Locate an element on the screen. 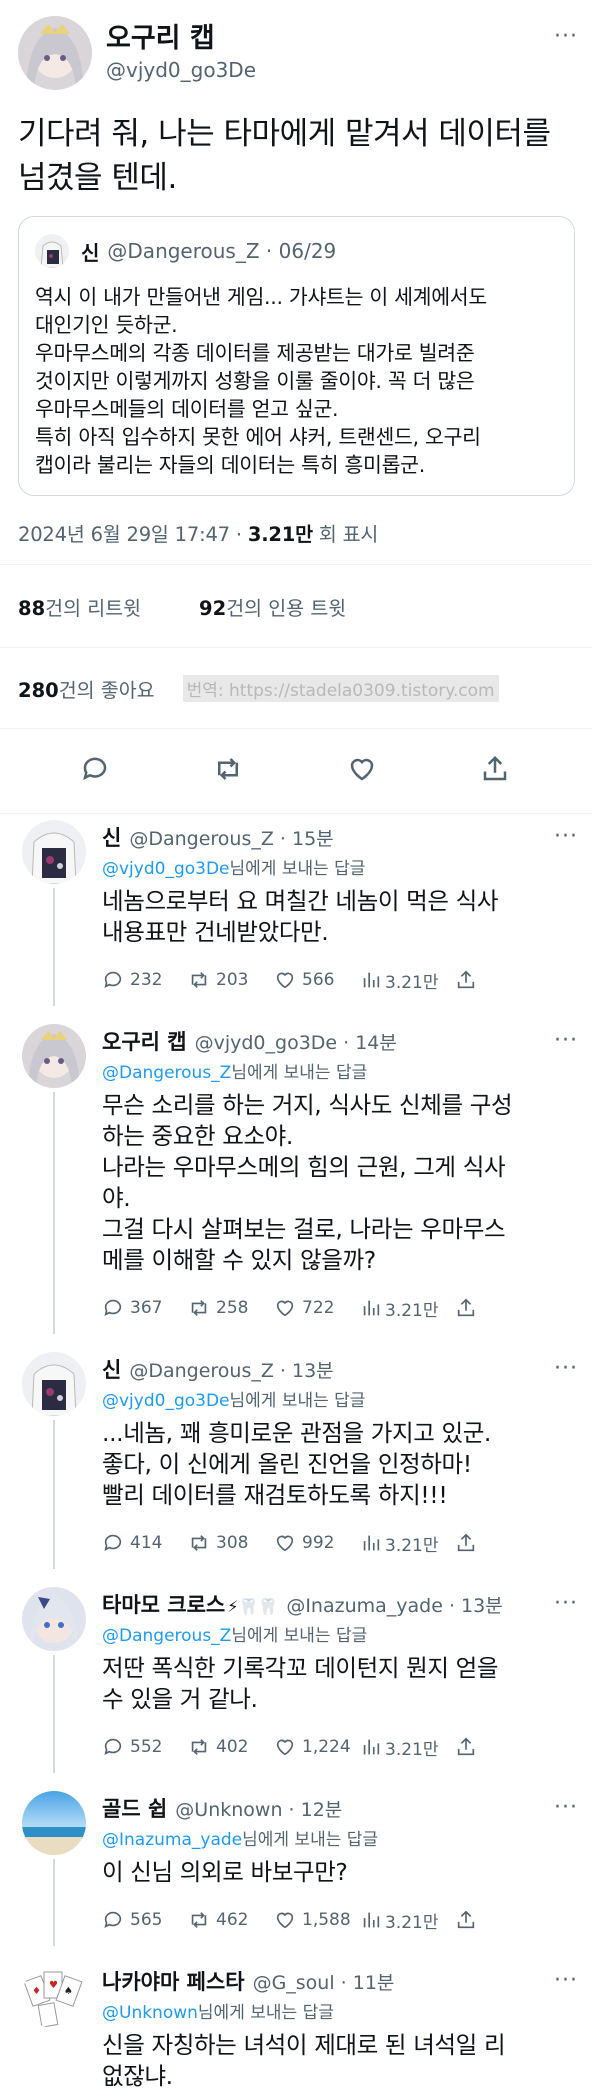 Image resolution: width=592 pixels, height=2092 pixels. quoted-text-line: 우마무스메의 각종 데이터를 제공받는 대가로 빌려준 is located at coordinates (255, 353).